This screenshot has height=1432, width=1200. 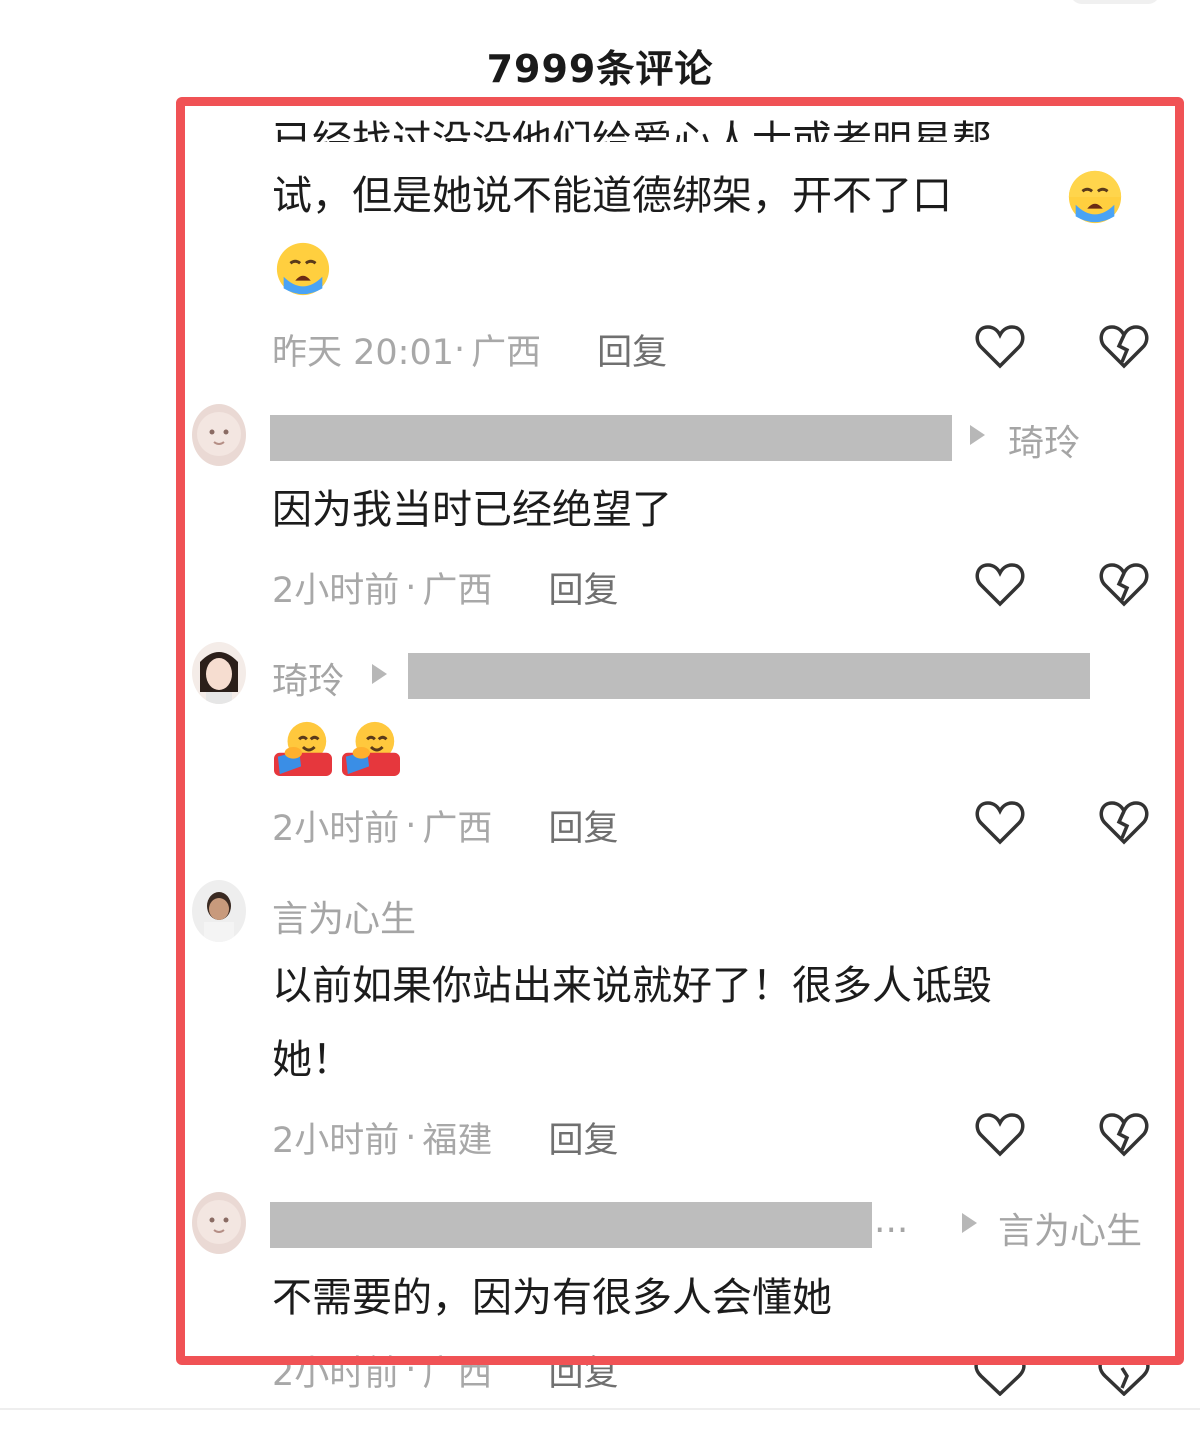 What do you see at coordinates (457, 591) in the screenshot?
I see `comment-2-region: 广西` at bounding box center [457, 591].